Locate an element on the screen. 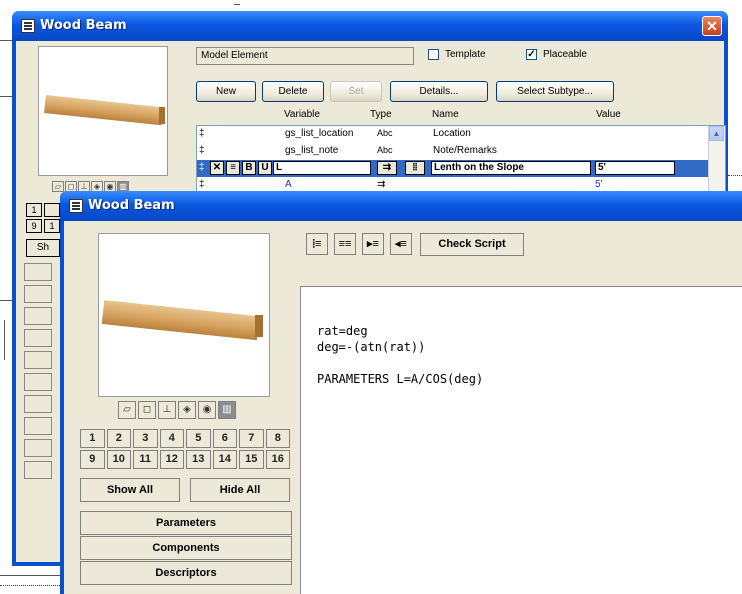 Image resolution: width=742 pixels, height=594 pixels. shaded-view-icon: ◉ is located at coordinates (207, 410).